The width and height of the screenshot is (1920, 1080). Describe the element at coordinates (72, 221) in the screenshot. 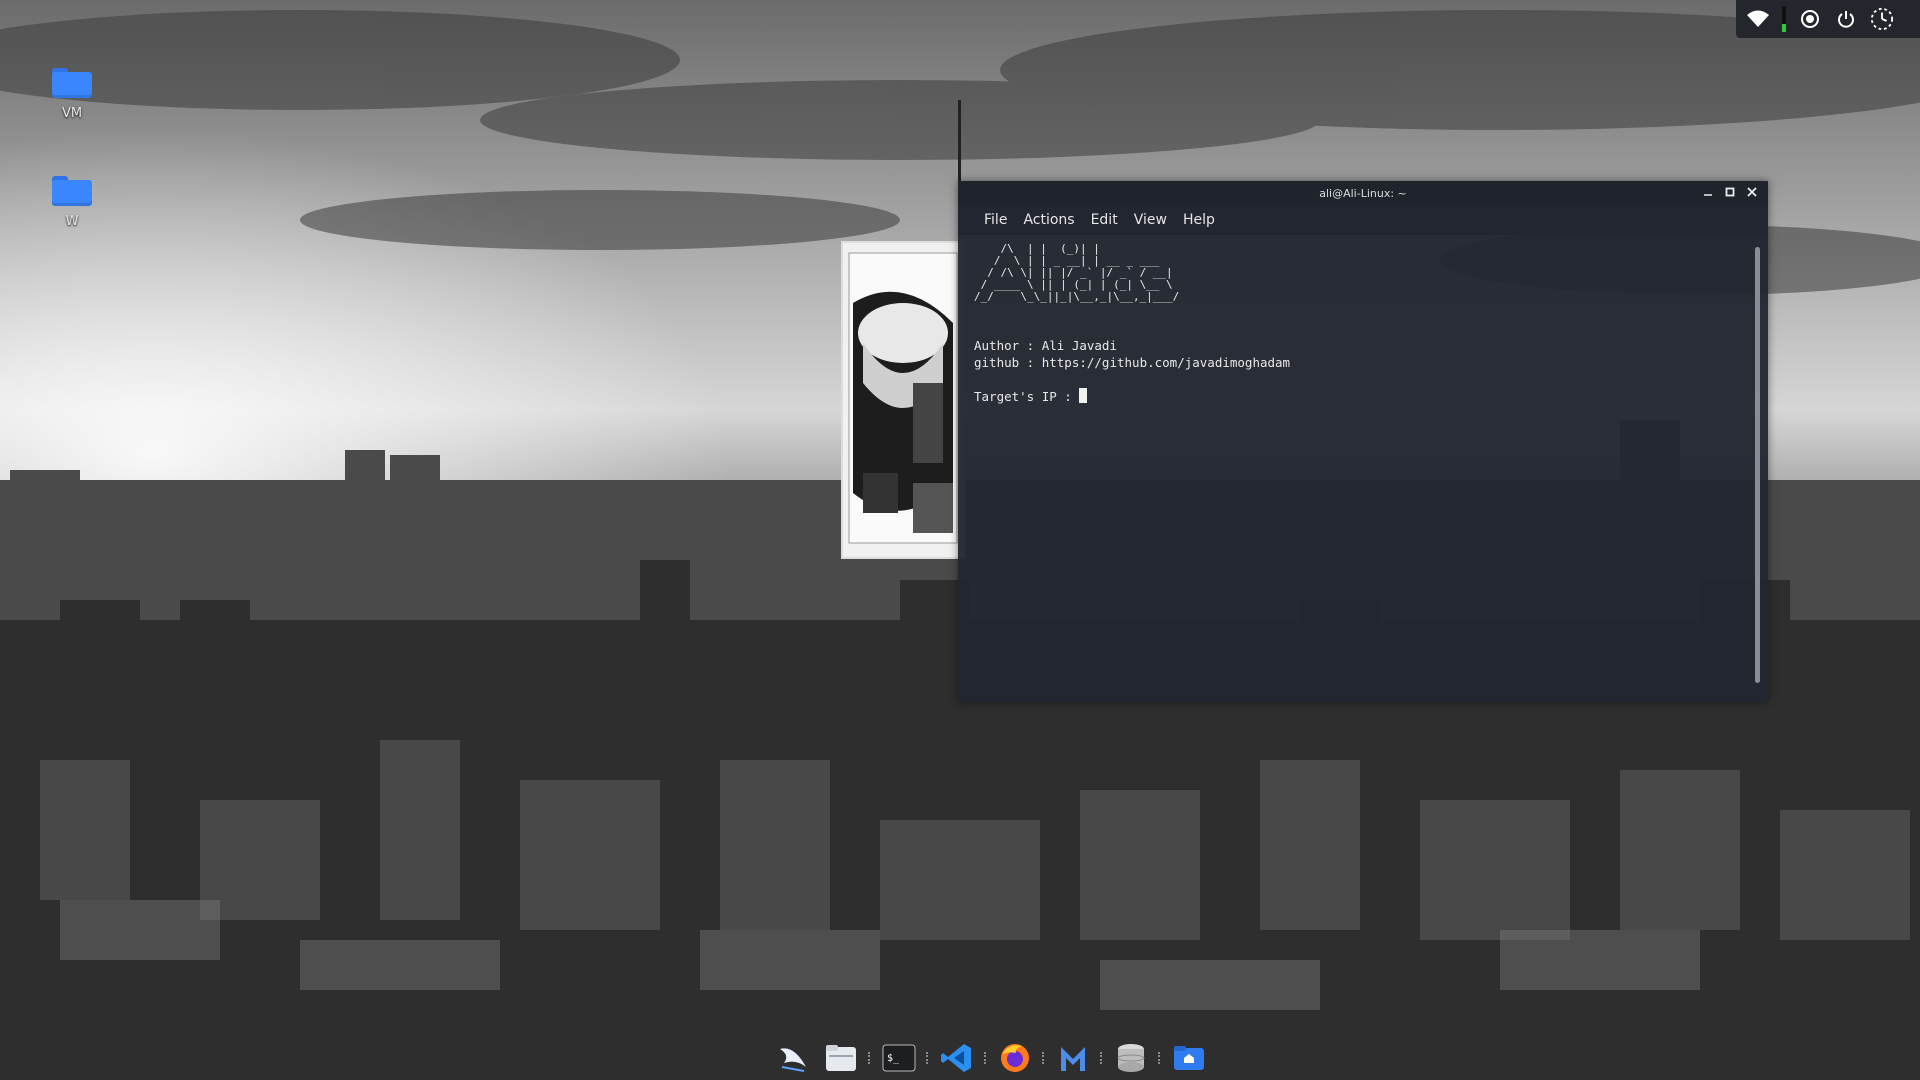

I see `desktop-folder-label: W` at that location.